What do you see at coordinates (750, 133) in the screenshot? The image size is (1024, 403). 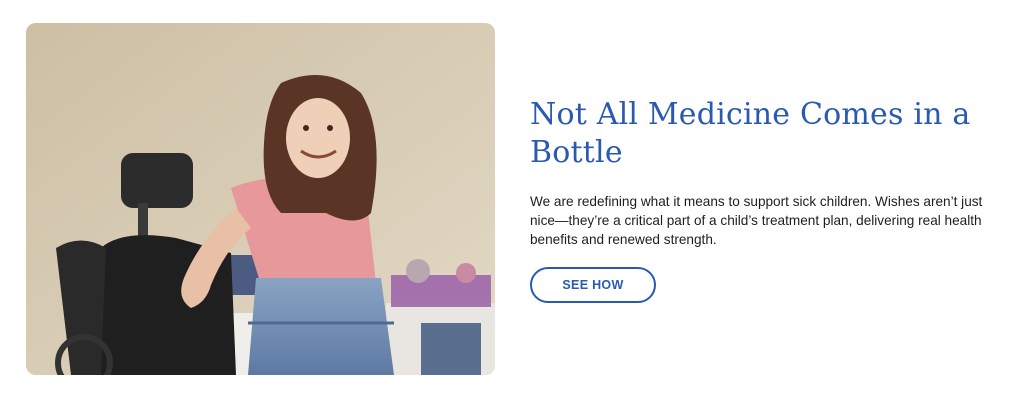 I see `feature-headline: Not All Medicine Comes in a Bottle` at bounding box center [750, 133].